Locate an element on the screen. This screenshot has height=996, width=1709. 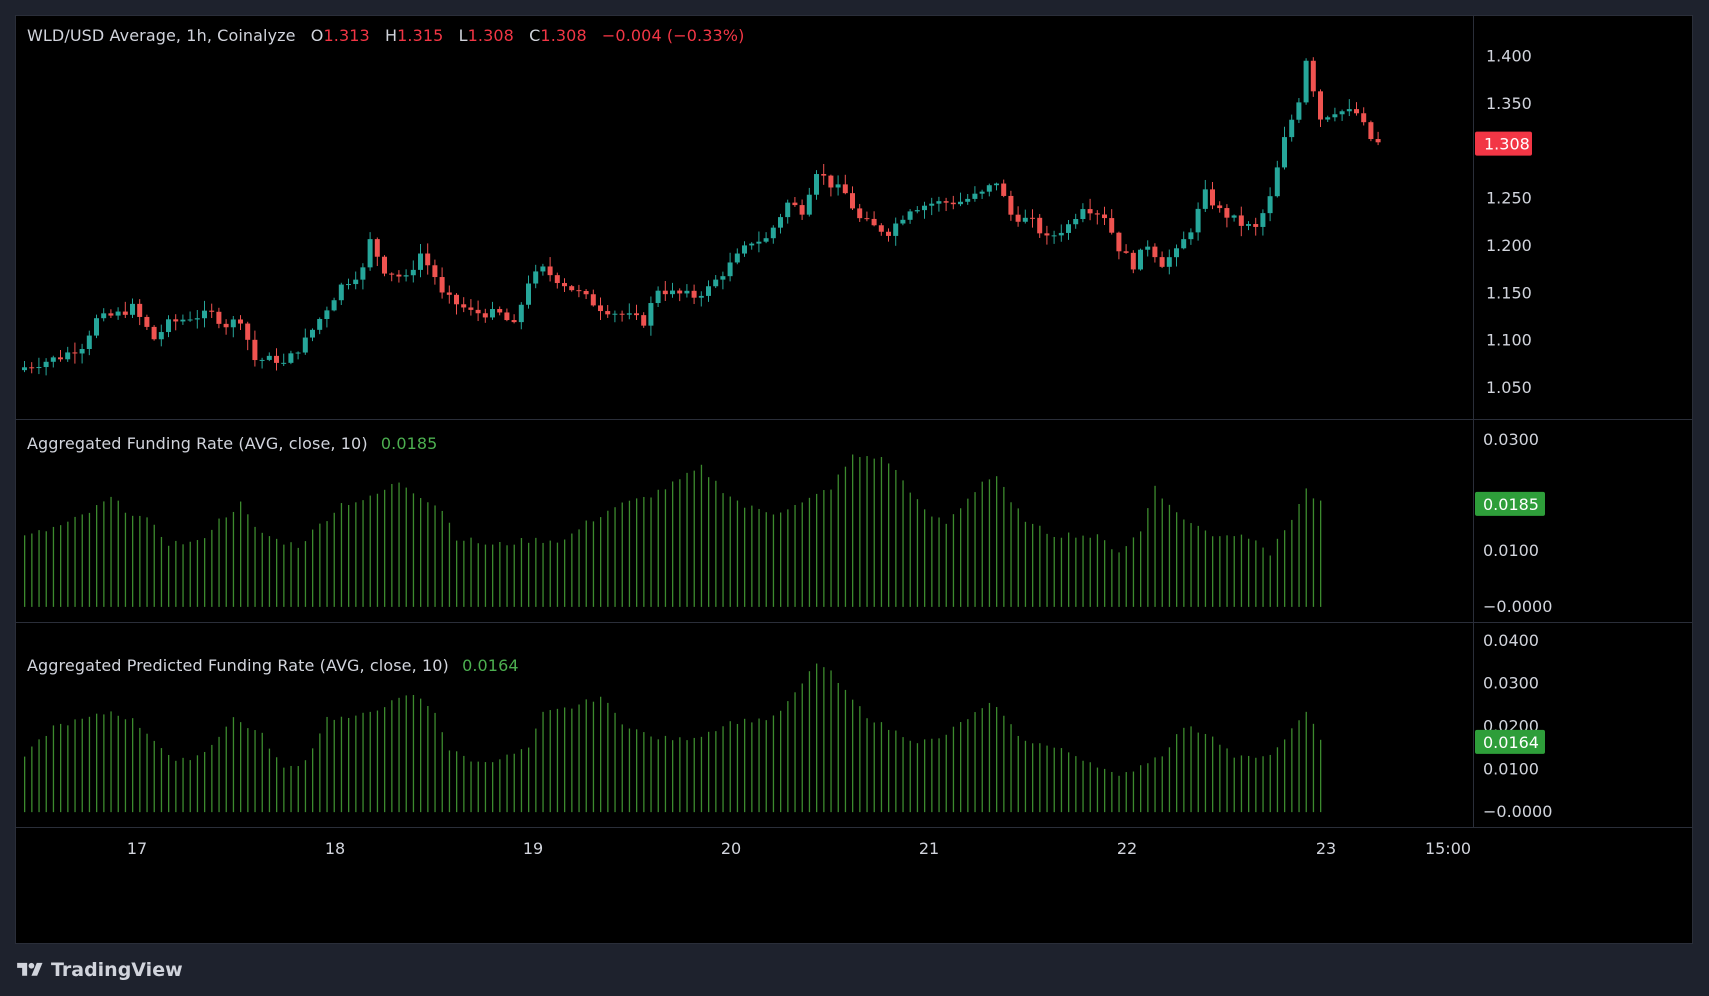
tradingview-brand: TradingView is located at coordinates (99, 970).